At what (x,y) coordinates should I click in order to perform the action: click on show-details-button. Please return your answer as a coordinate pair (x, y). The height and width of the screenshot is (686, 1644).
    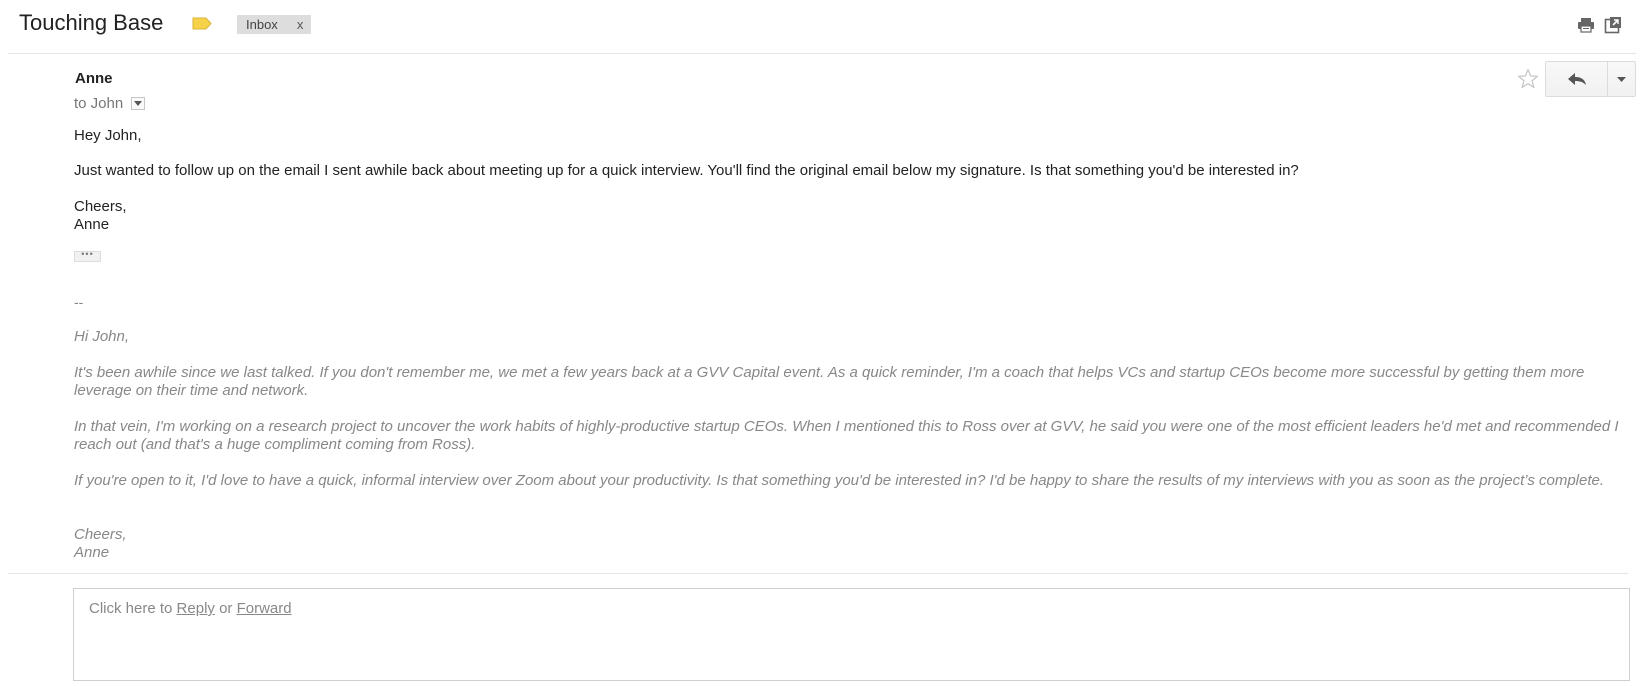
    Looking at the image, I should click on (138, 103).